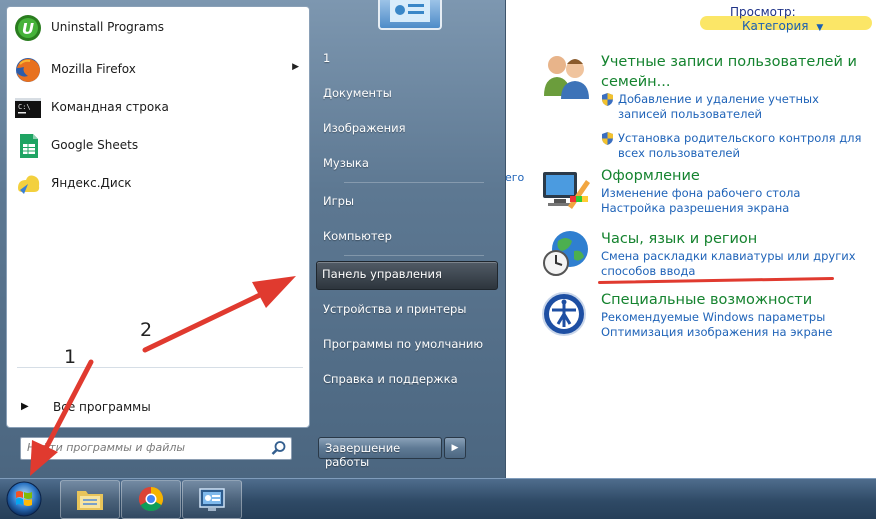 Image resolution: width=876 pixels, height=519 pixels. What do you see at coordinates (29, 146) in the screenshot?
I see `sheets-icon` at bounding box center [29, 146].